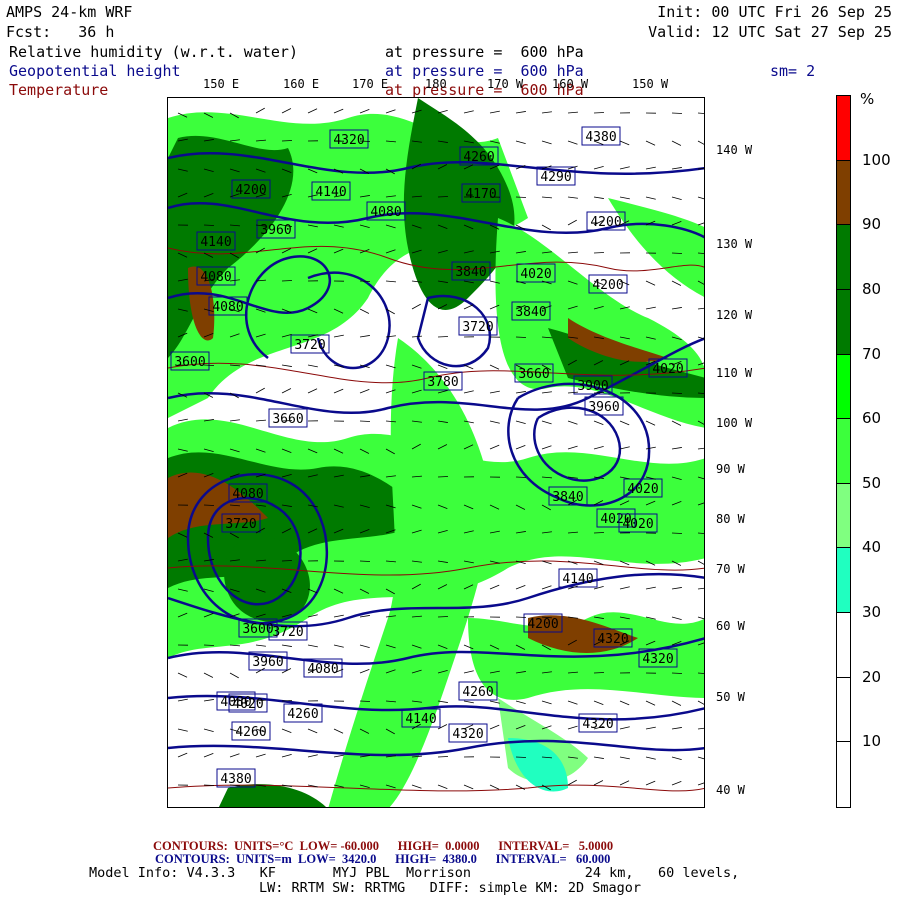 Image resolution: width=900 pixels, height=900 pixels. I want to click on longitude-label: 150 E, so click(221, 84).